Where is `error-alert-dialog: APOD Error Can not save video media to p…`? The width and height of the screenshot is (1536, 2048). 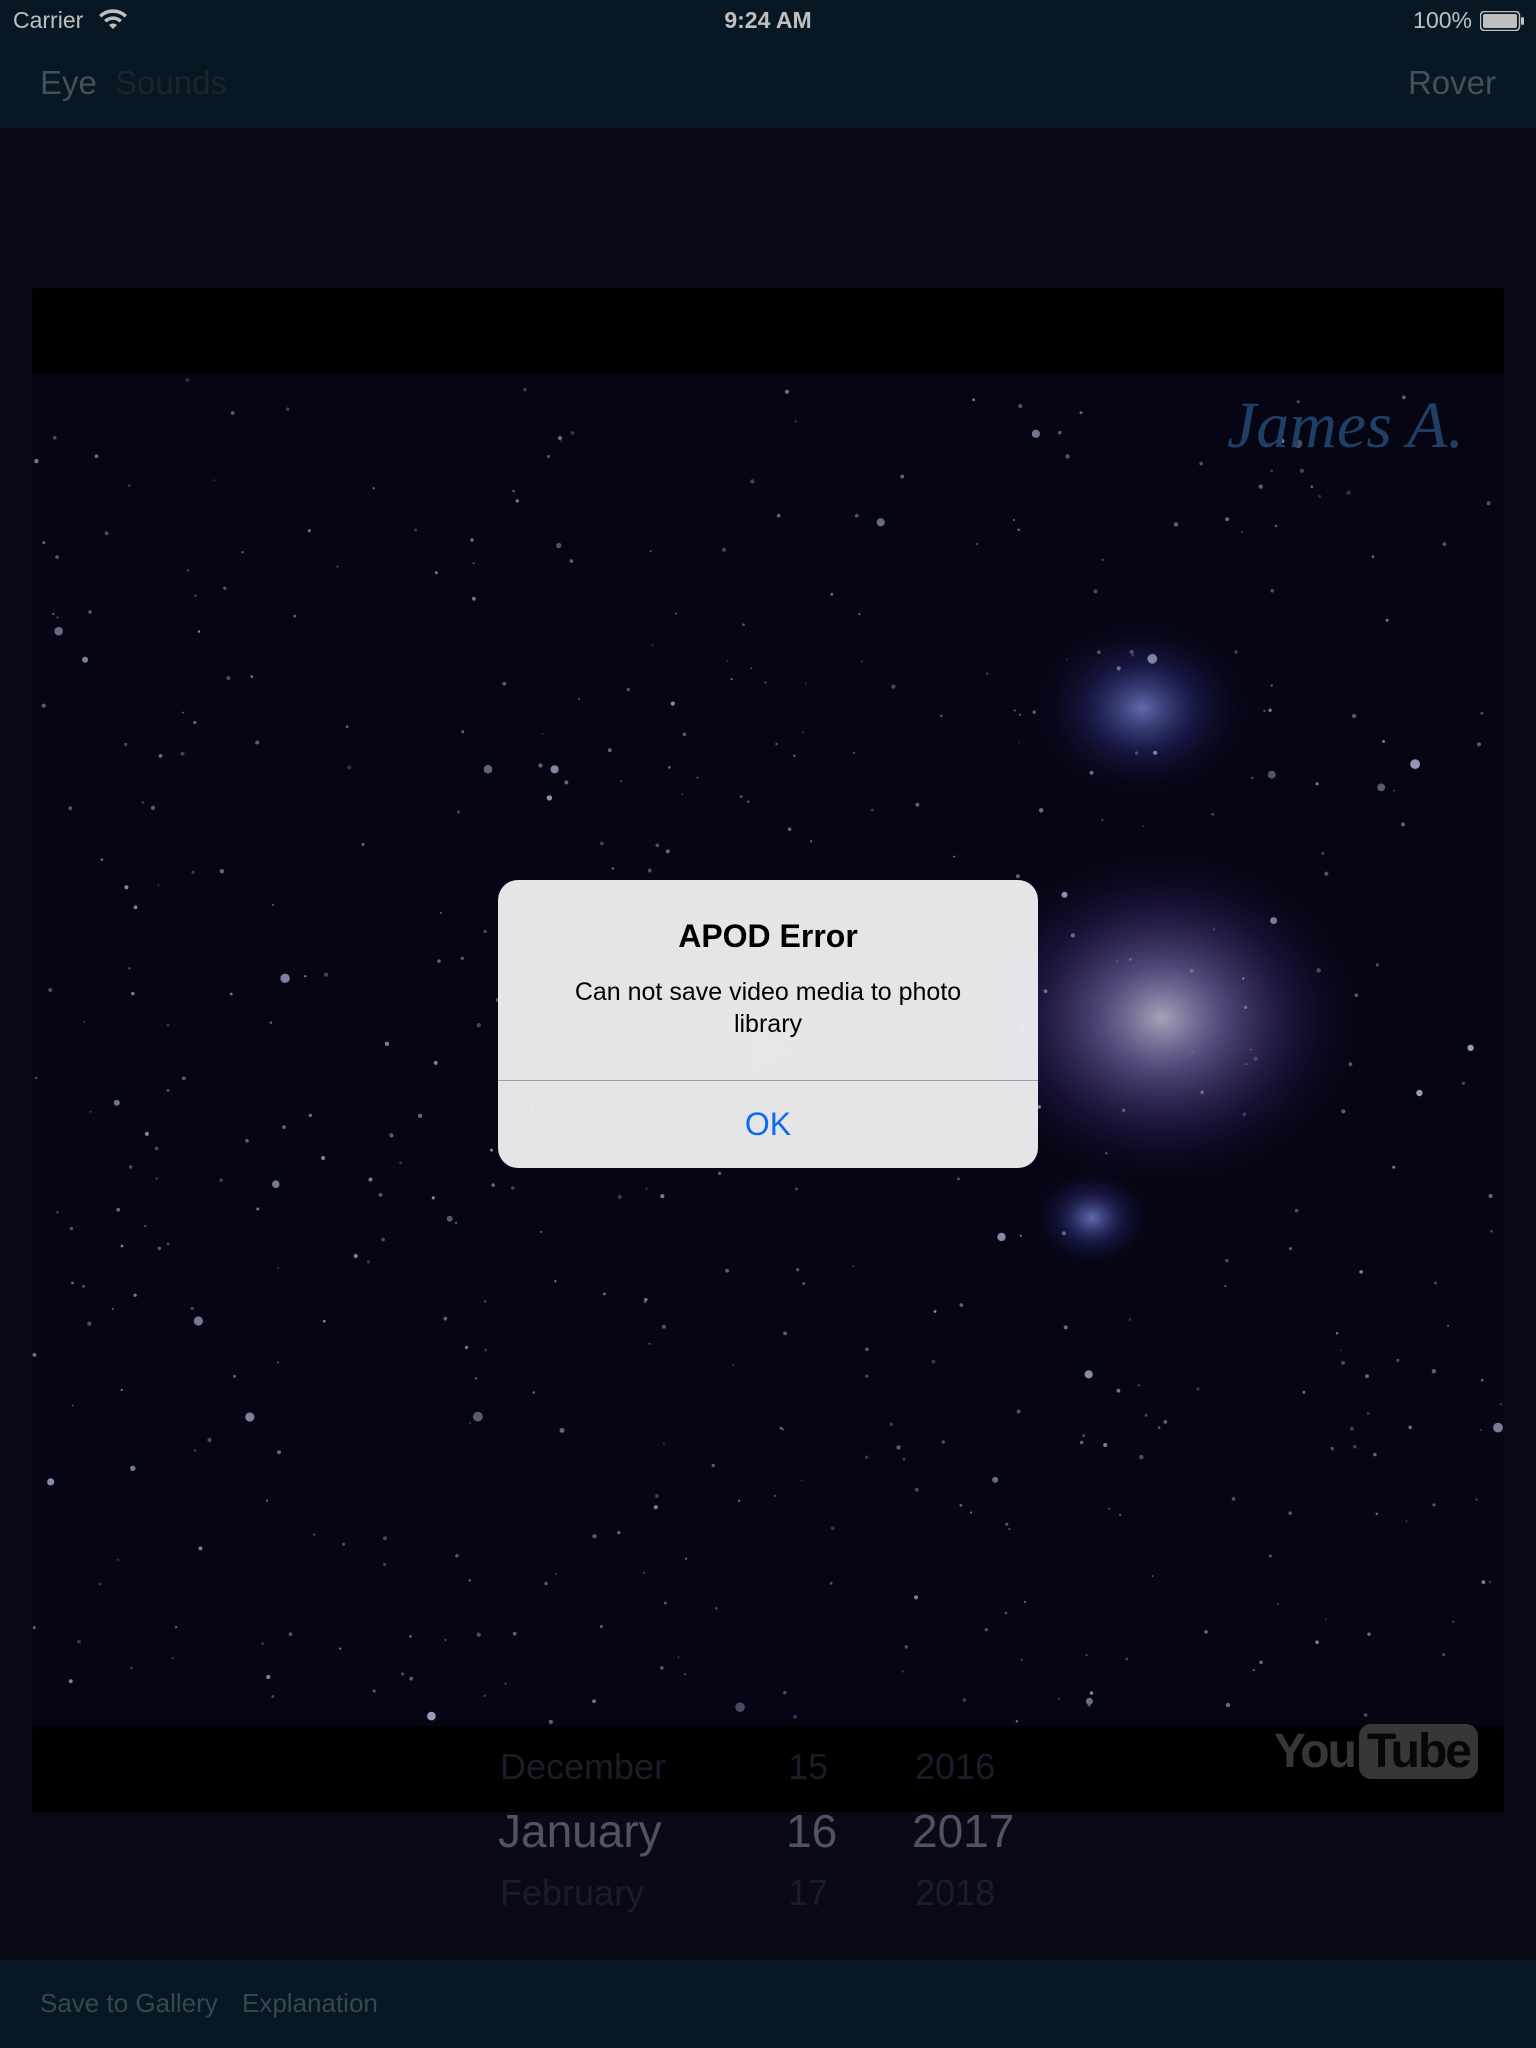 error-alert-dialog: APOD Error Can not save video media to p… is located at coordinates (768, 1024).